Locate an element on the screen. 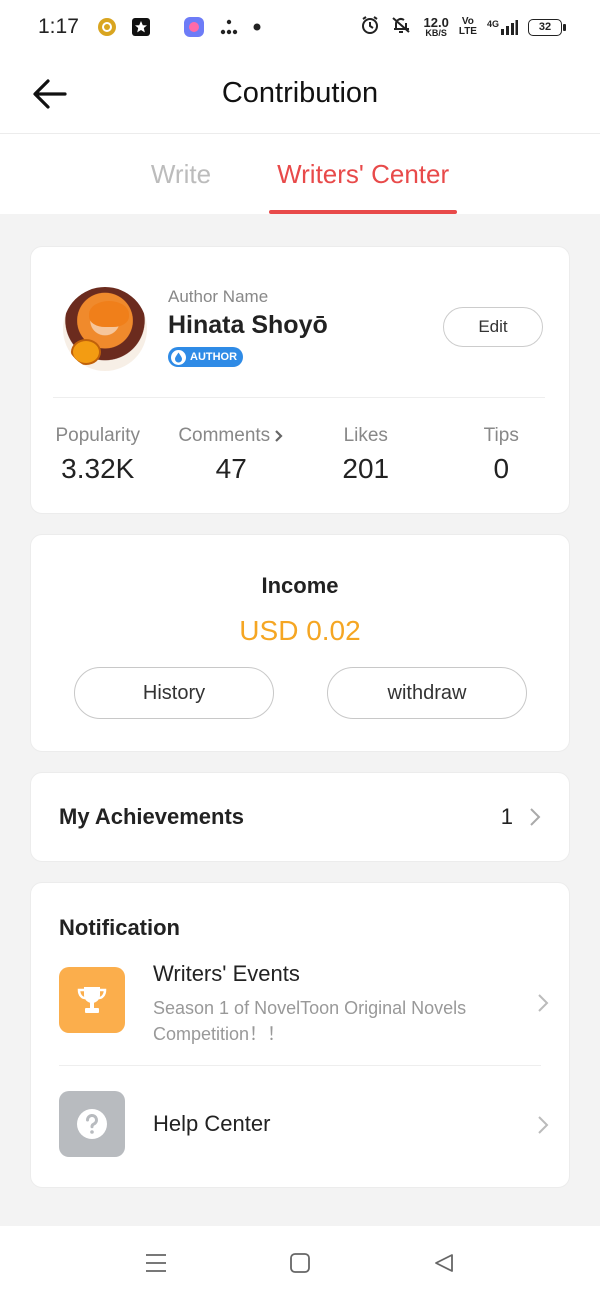  withdraw-button-label: withdraw is located at coordinates (427, 692).